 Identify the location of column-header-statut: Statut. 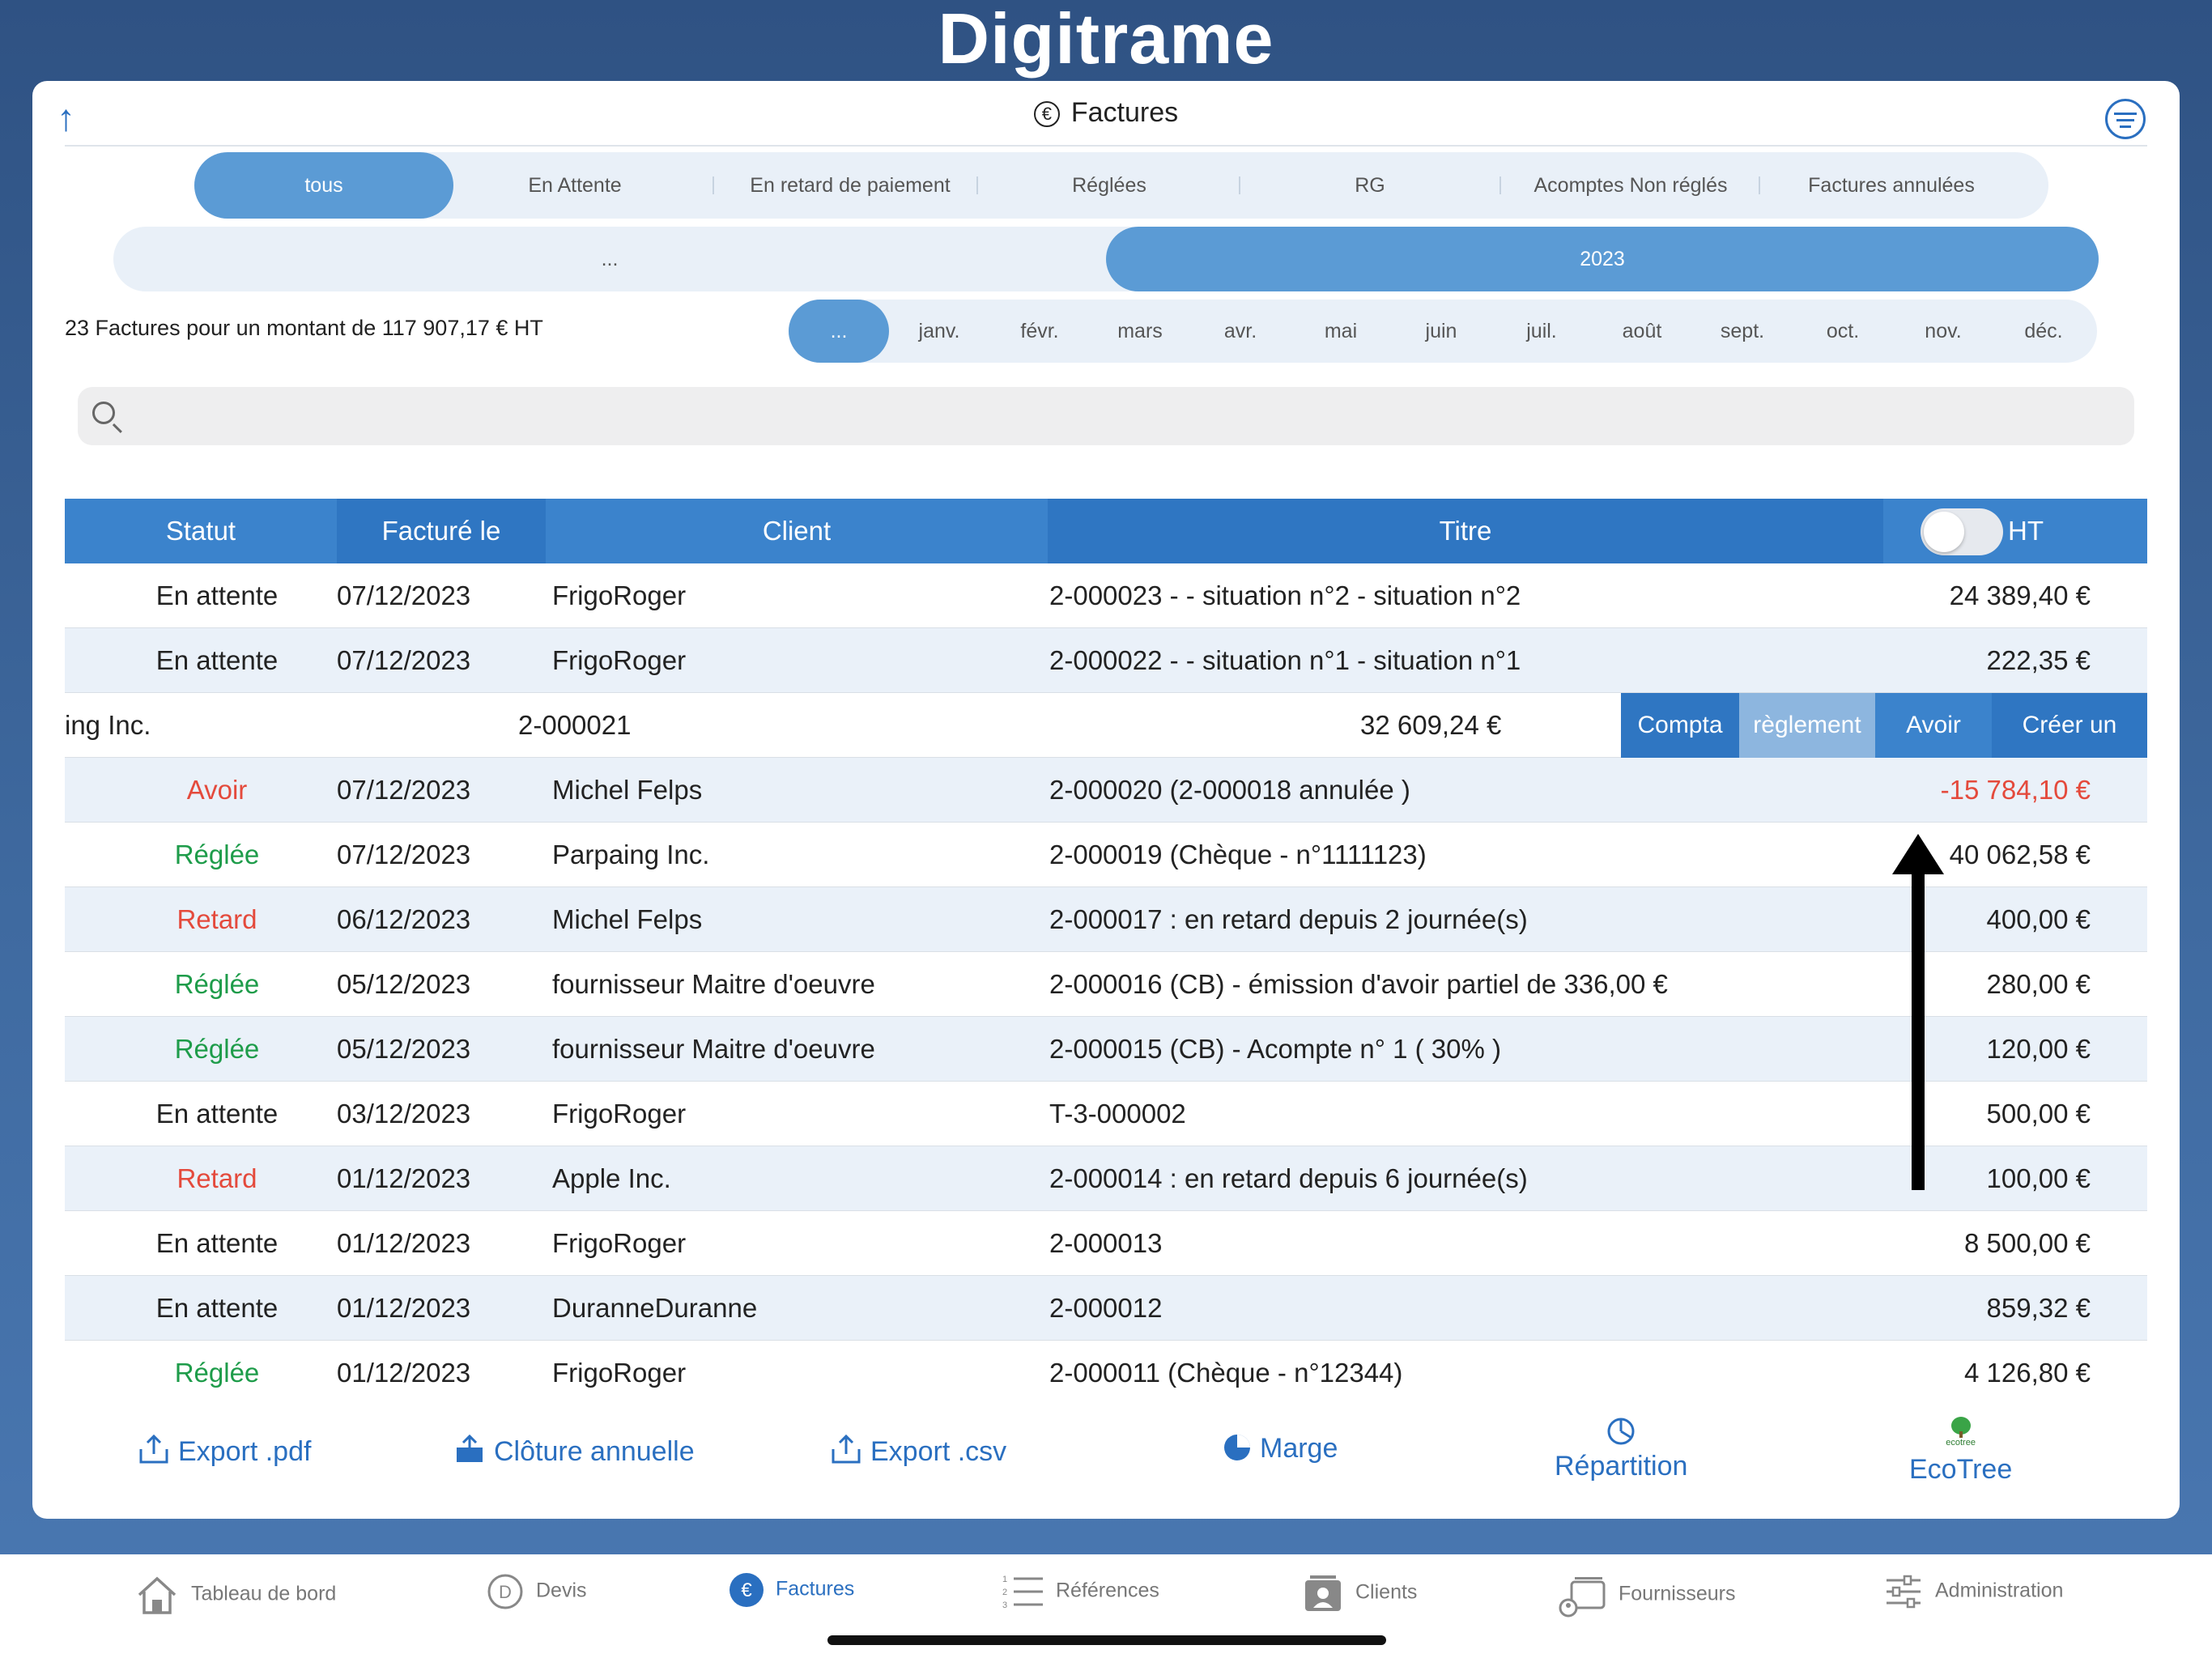
(201, 531).